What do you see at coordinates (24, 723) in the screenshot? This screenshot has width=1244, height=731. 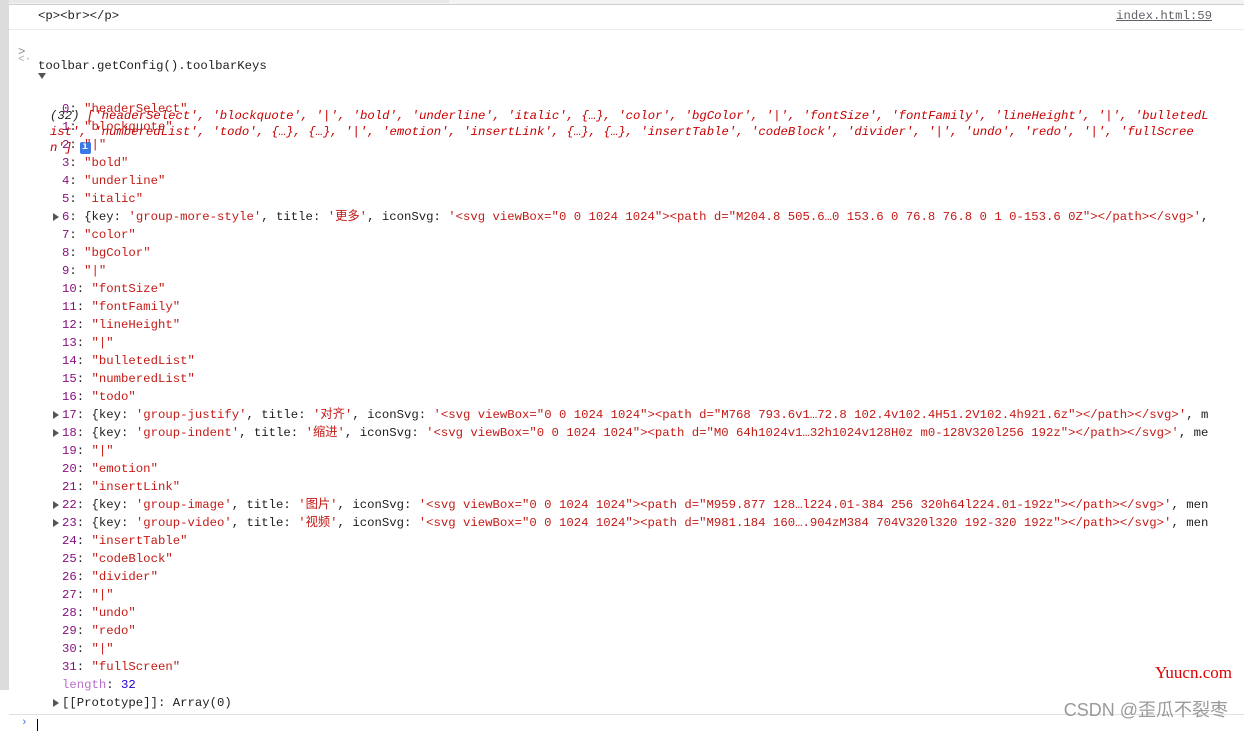 I see `prompt-chevron-icon: ›` at bounding box center [24, 723].